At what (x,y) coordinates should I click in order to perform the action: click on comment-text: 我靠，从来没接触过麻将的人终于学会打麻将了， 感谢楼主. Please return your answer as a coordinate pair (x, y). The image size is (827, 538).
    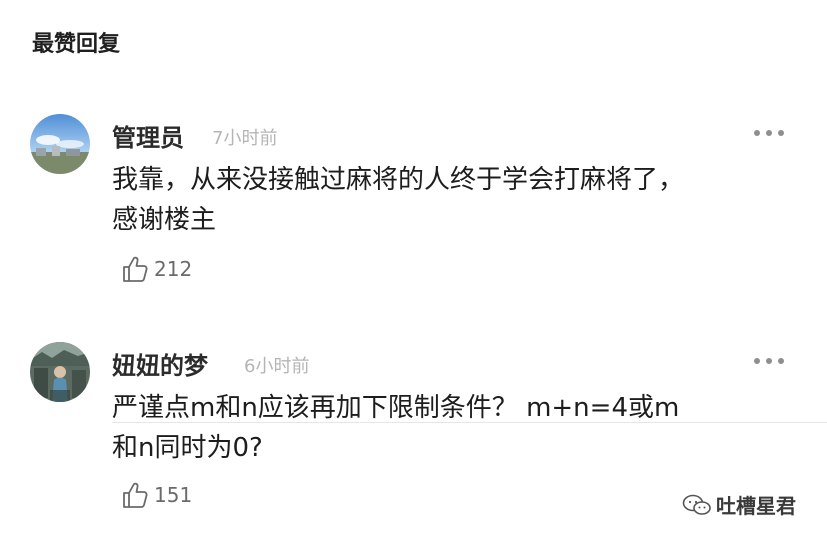
    Looking at the image, I should click on (398, 200).